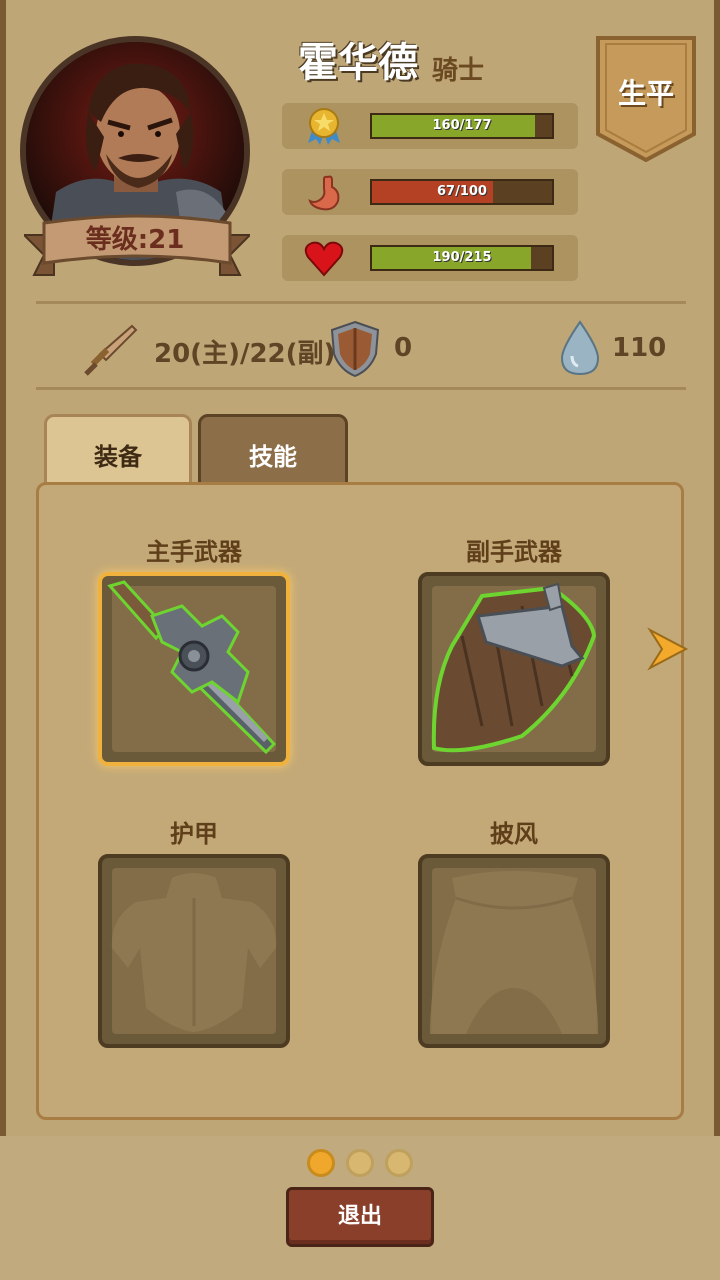 The image size is (720, 1280). I want to click on water-value: 110, so click(639, 348).